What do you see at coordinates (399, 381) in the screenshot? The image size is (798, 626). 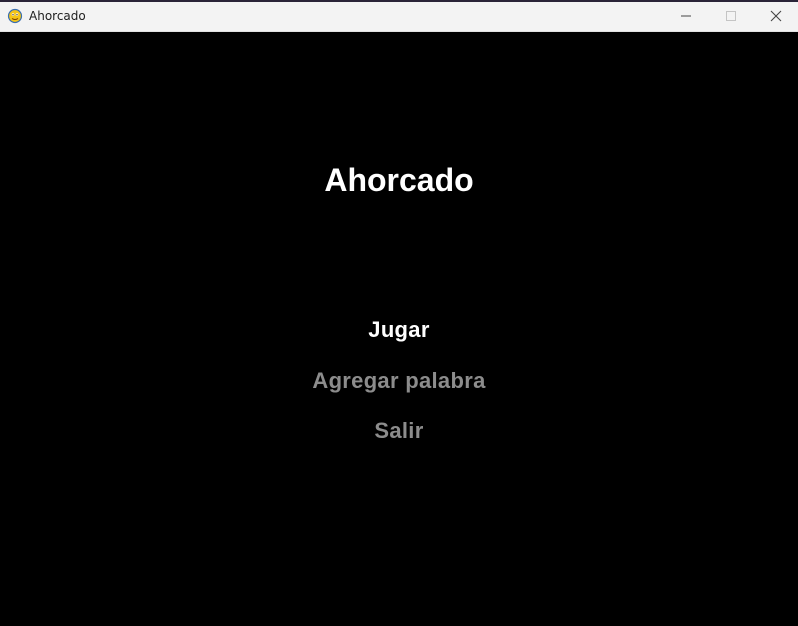 I see `menu-item-agregar-palabra: Agregar palabra` at bounding box center [399, 381].